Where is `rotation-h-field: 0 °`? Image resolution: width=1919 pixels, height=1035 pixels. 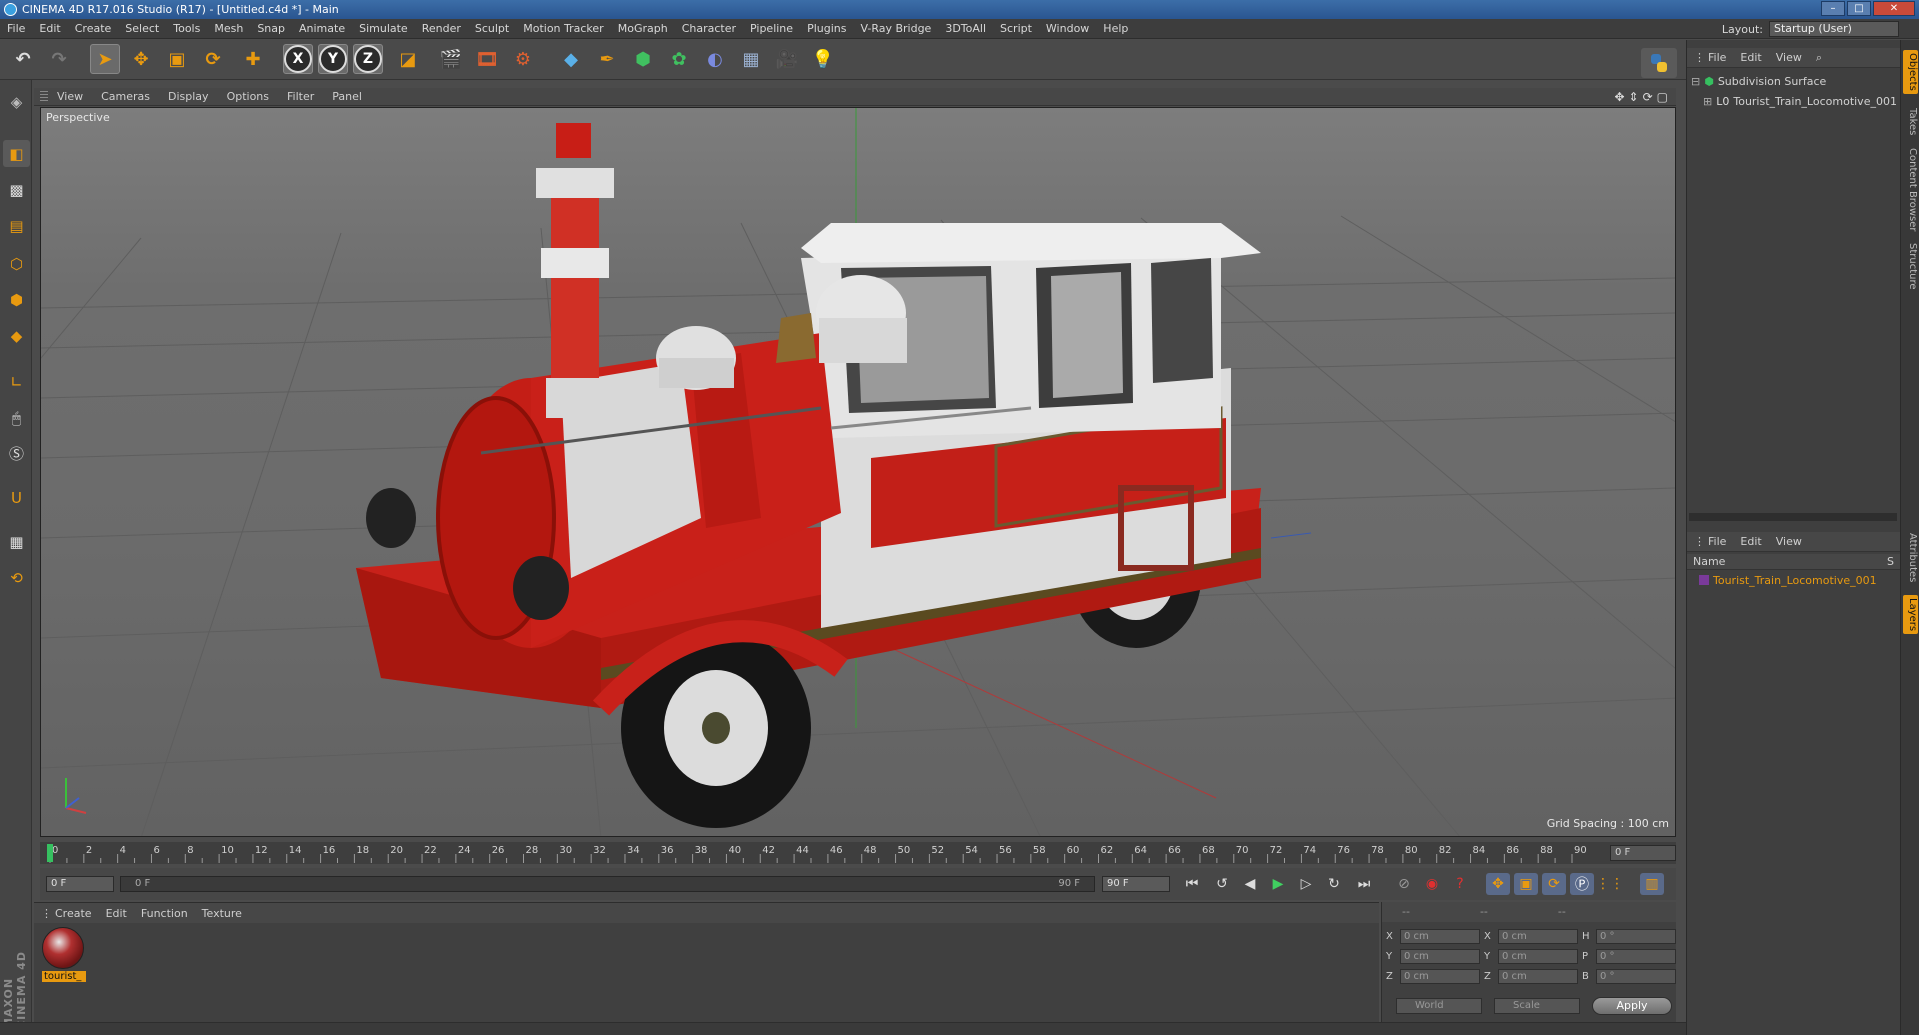 rotation-h-field: 0 ° is located at coordinates (1636, 936).